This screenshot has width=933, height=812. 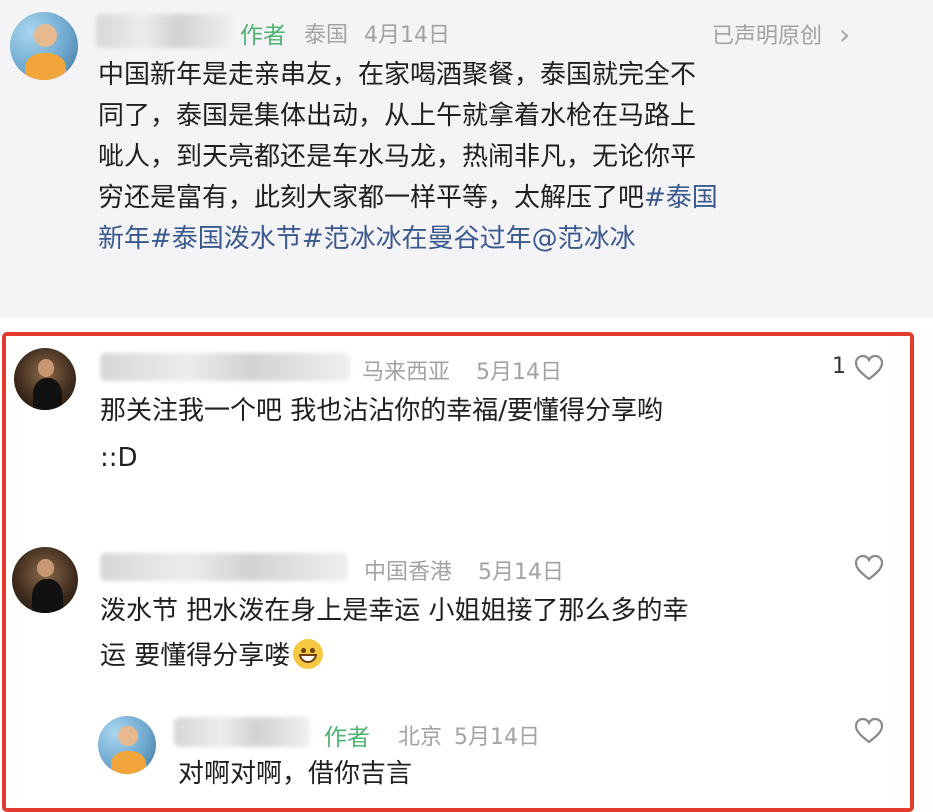 What do you see at coordinates (408, 572) in the screenshot?
I see `comment-location: 中国香港` at bounding box center [408, 572].